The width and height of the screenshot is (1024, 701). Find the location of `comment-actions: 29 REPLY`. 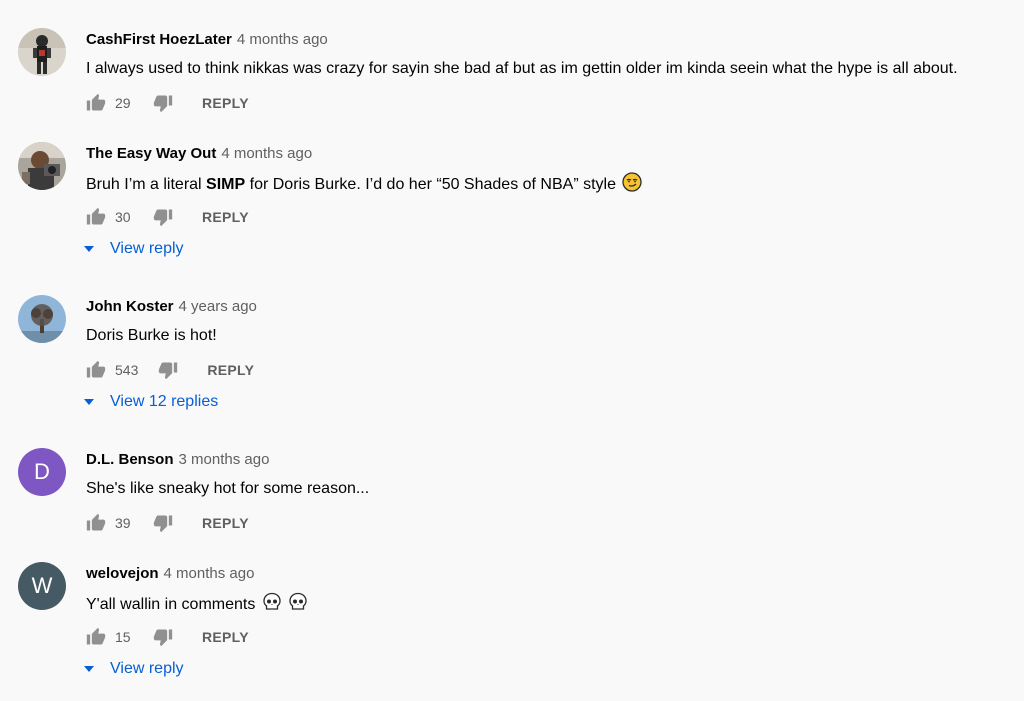

comment-actions: 29 REPLY is located at coordinates (167, 103).